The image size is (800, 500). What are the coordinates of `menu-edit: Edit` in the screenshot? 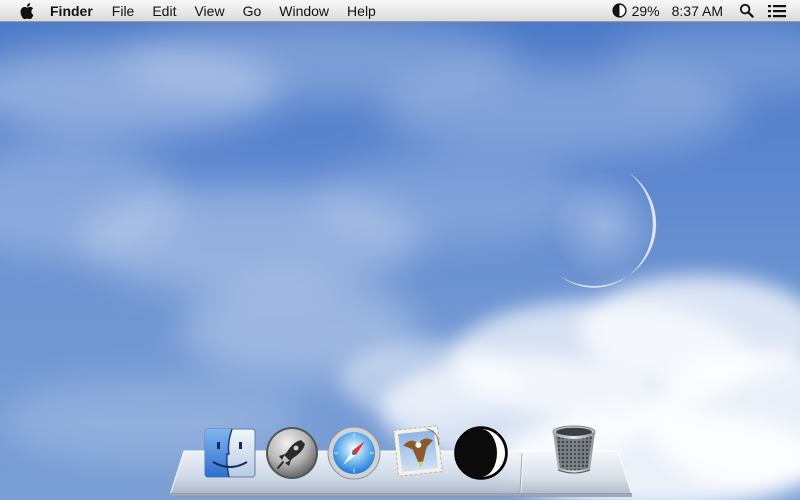 It's located at (164, 11).